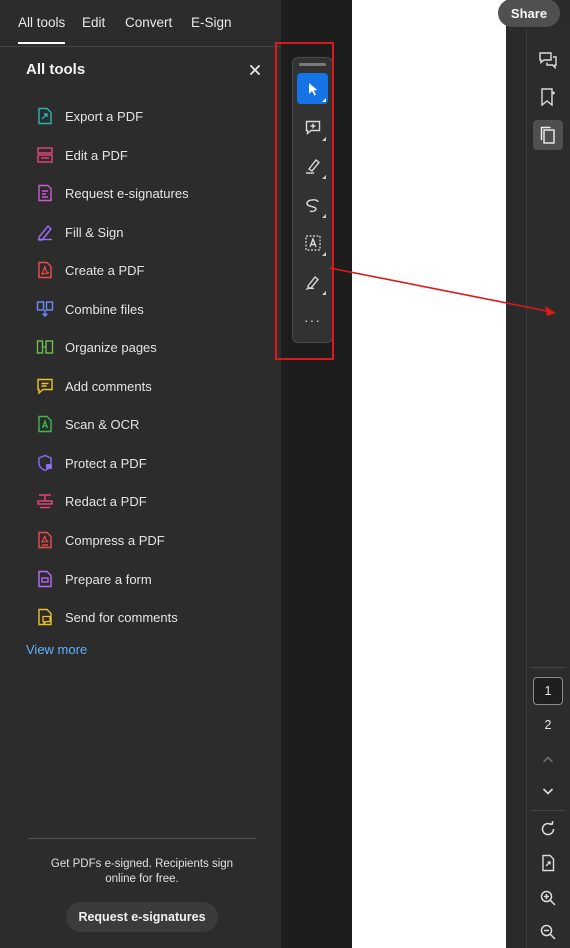 This screenshot has height=948, width=570. I want to click on prev-page-icon, so click(548, 759).